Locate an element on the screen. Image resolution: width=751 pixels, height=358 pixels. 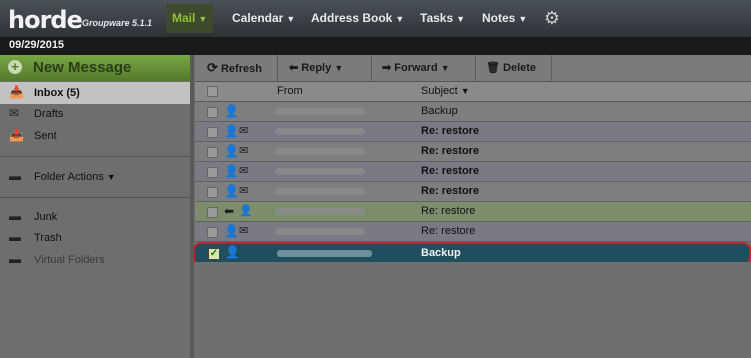
forward-label: Forward is located at coordinates (416, 68).